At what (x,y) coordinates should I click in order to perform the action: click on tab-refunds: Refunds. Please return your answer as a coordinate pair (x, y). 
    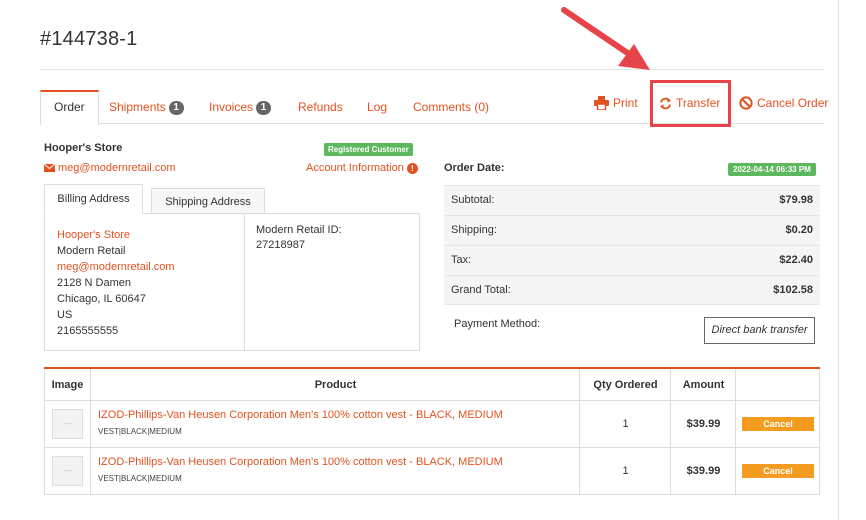
    Looking at the image, I should click on (320, 107).